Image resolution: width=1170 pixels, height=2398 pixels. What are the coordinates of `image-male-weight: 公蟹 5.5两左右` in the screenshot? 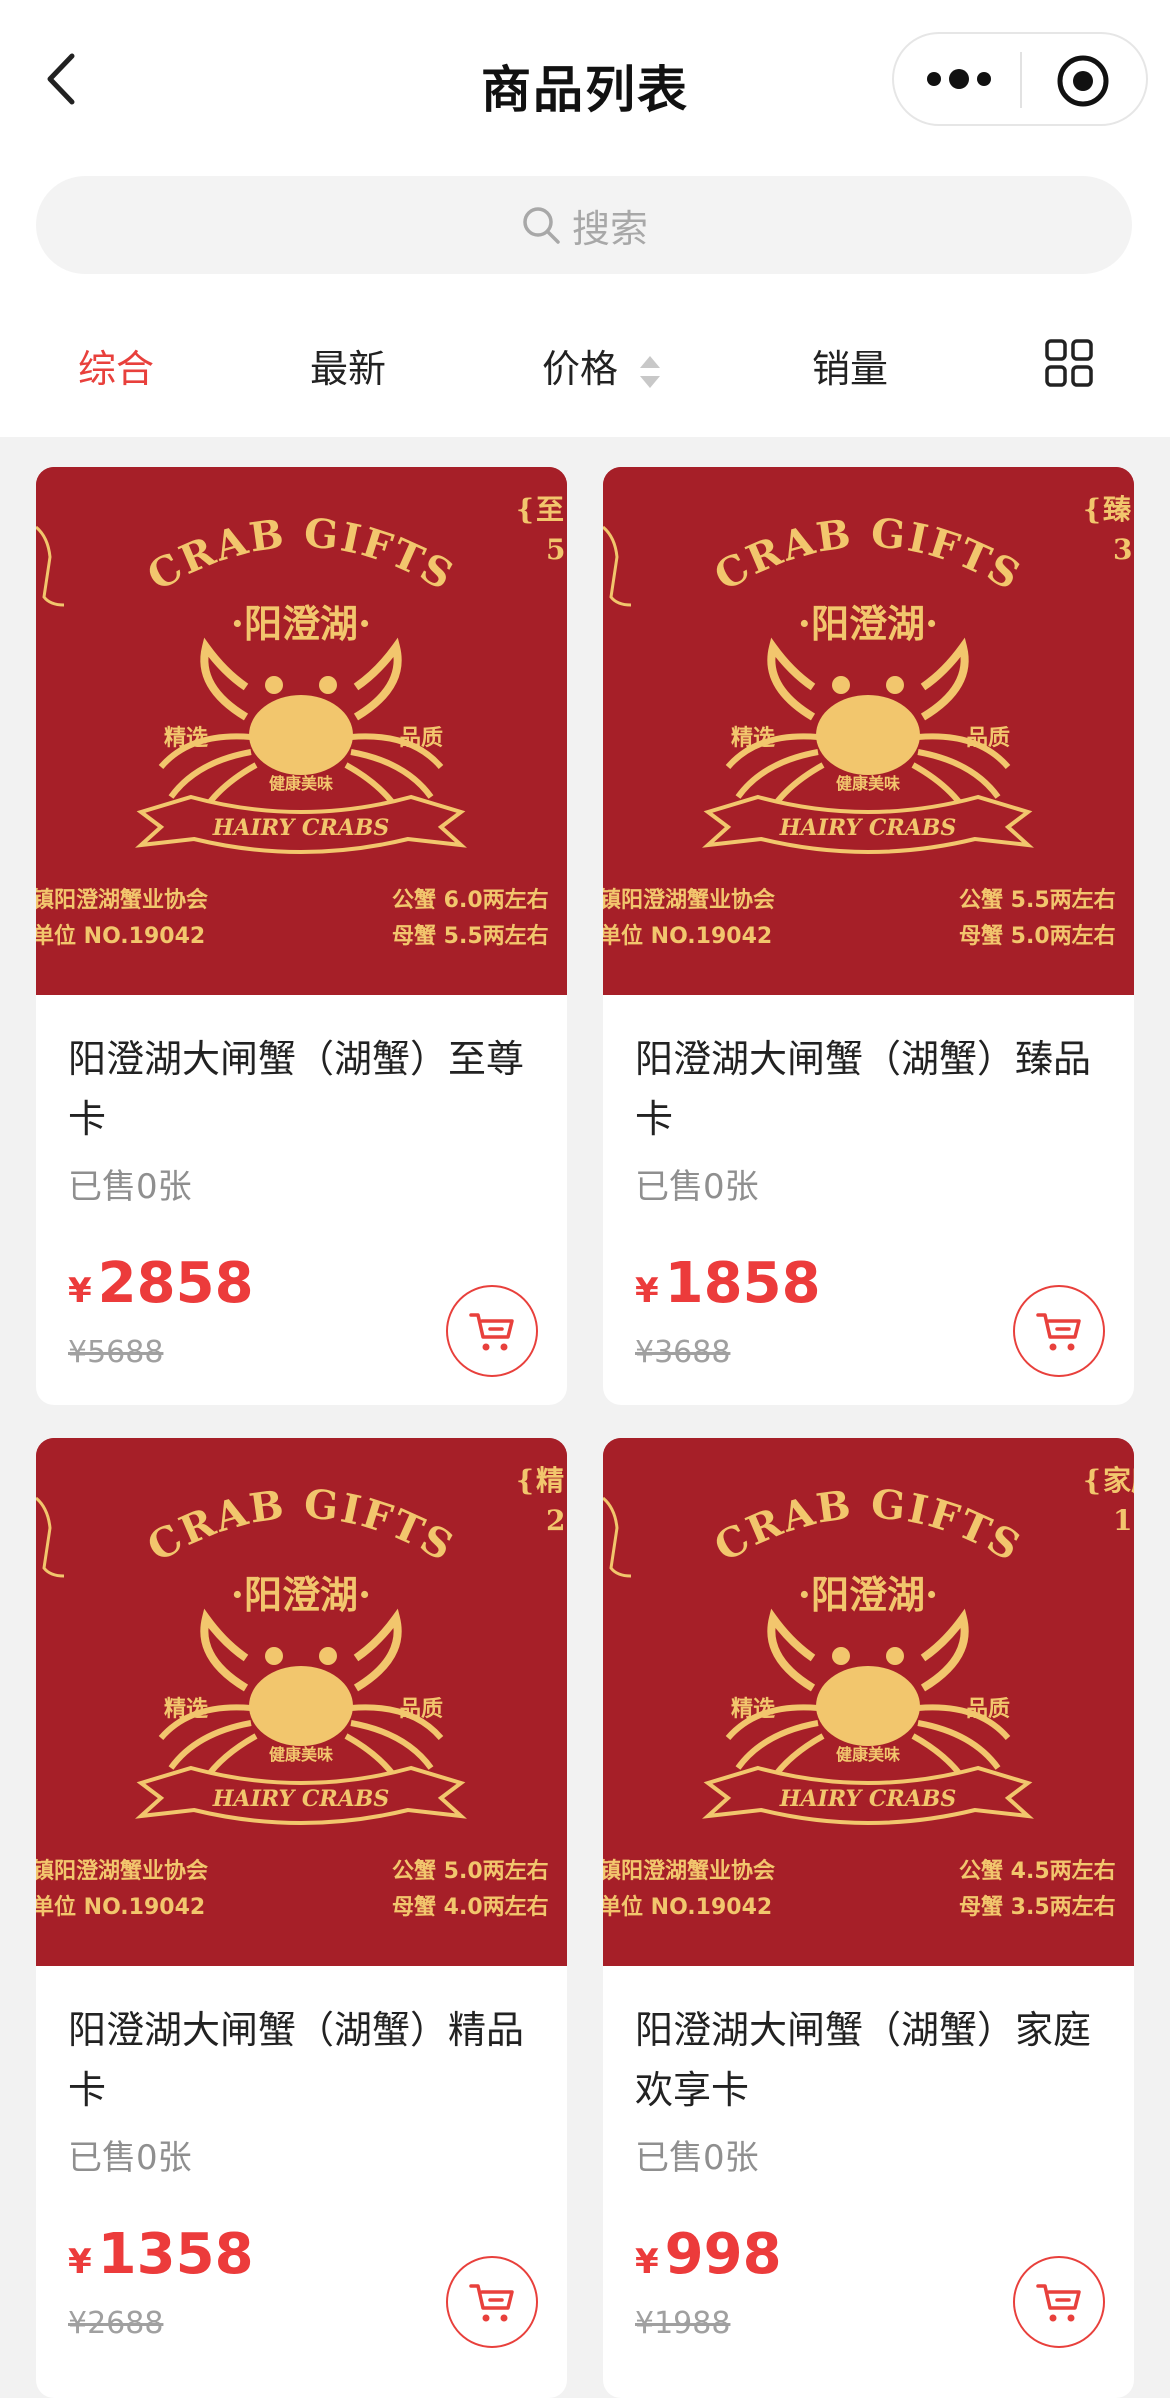 It's located at (1037, 900).